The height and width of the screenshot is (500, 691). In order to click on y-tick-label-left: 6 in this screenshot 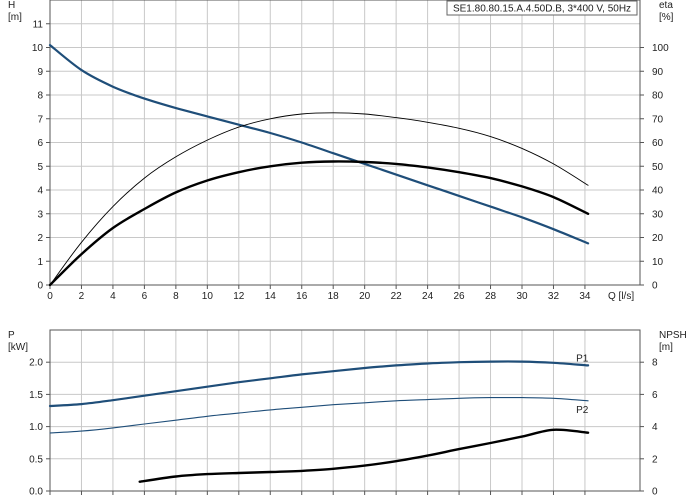, I will do `click(40, 143)`.